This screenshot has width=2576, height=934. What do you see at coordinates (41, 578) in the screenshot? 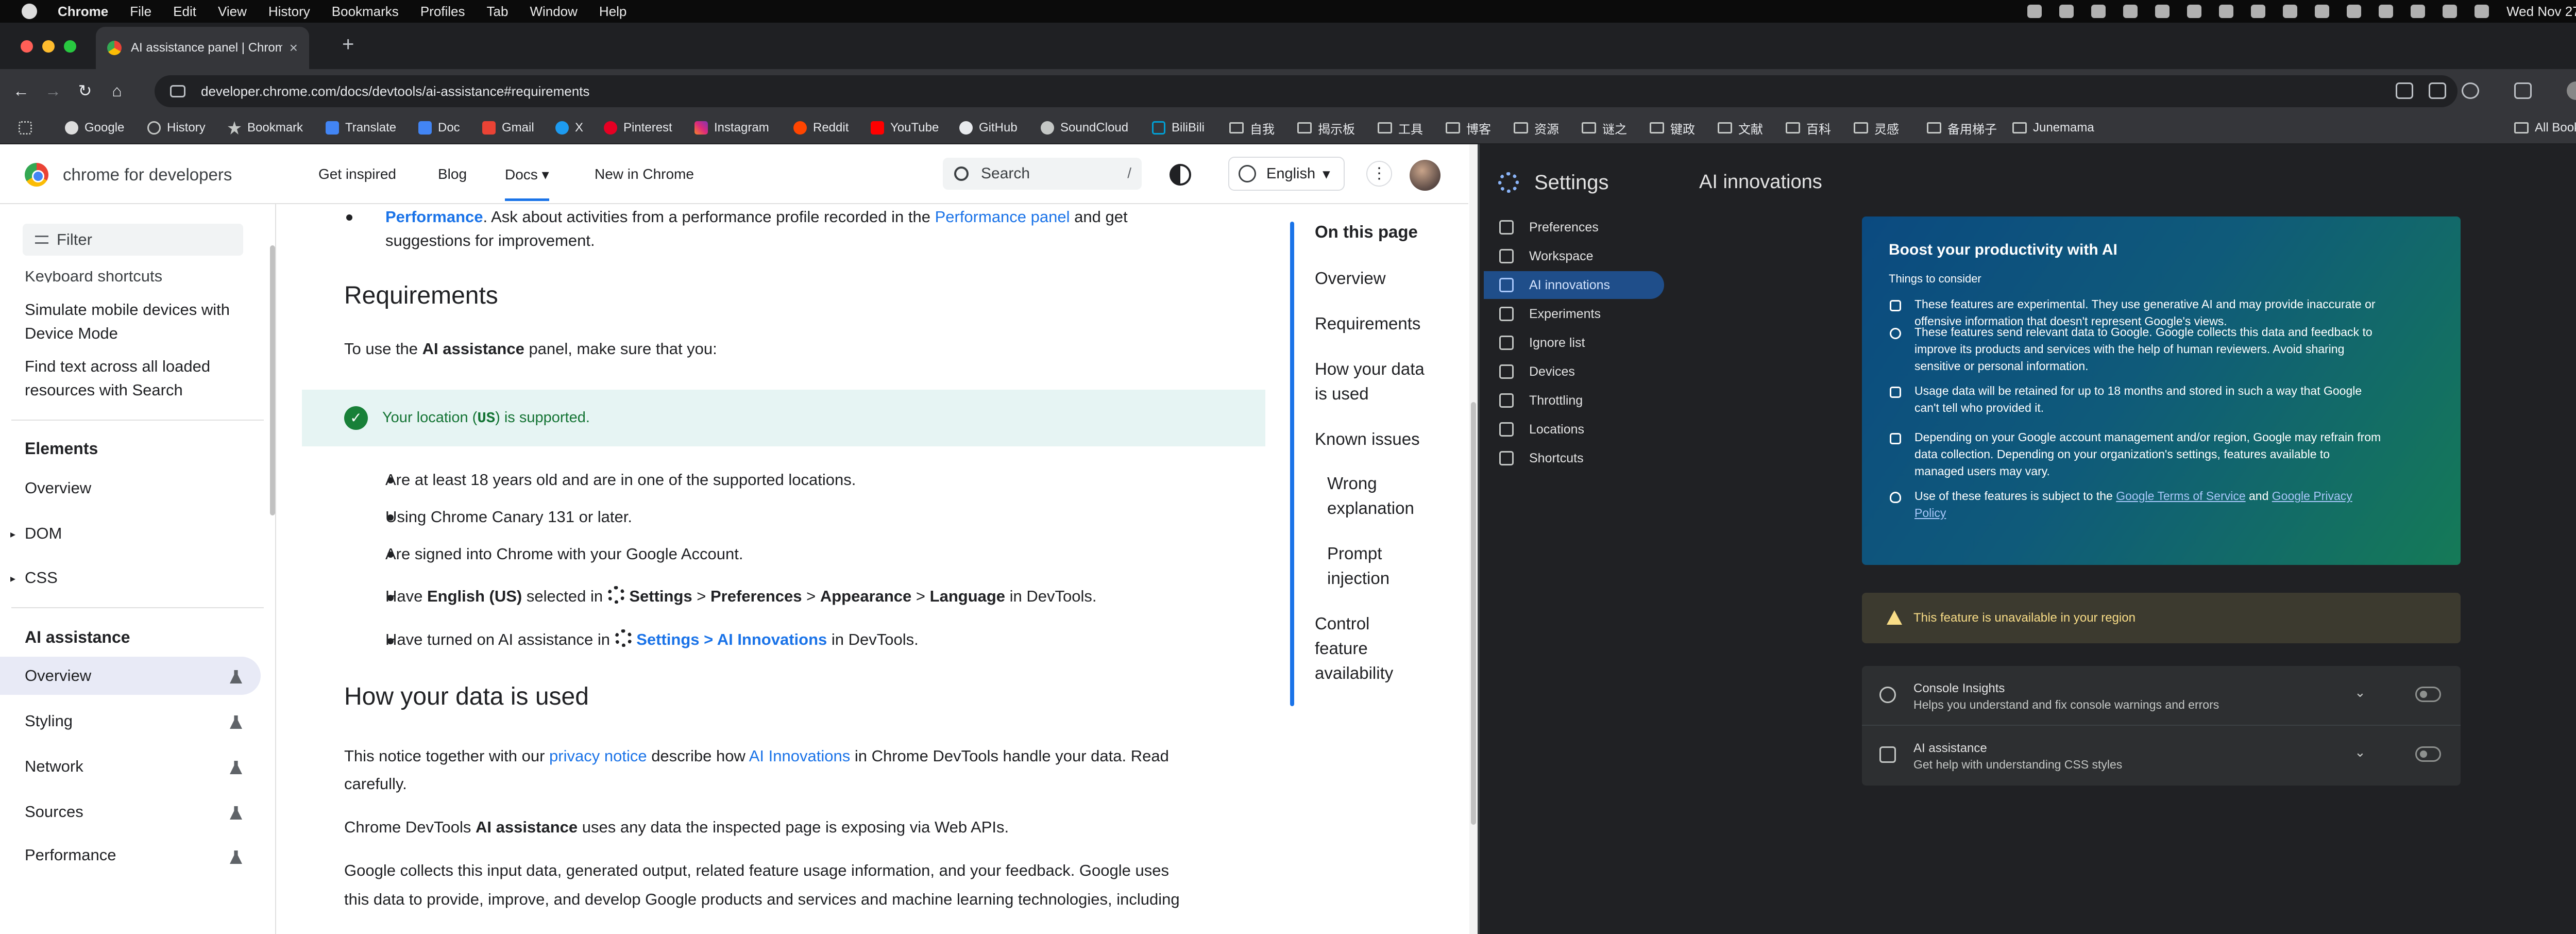
I see `nav-item-css: CSS` at bounding box center [41, 578].